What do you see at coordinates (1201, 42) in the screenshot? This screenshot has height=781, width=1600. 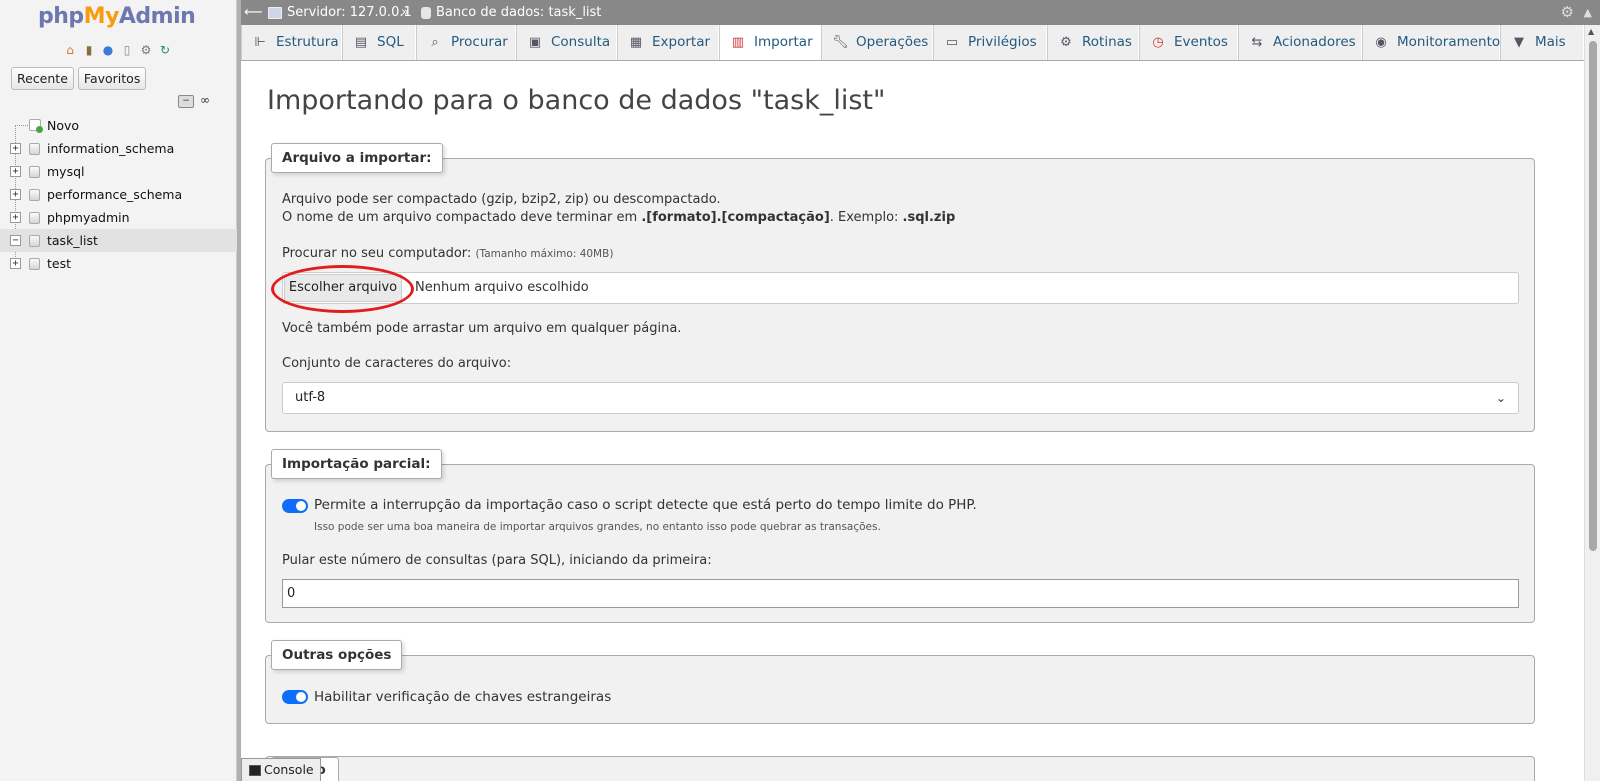 I see `tab-label: Eventos` at bounding box center [1201, 42].